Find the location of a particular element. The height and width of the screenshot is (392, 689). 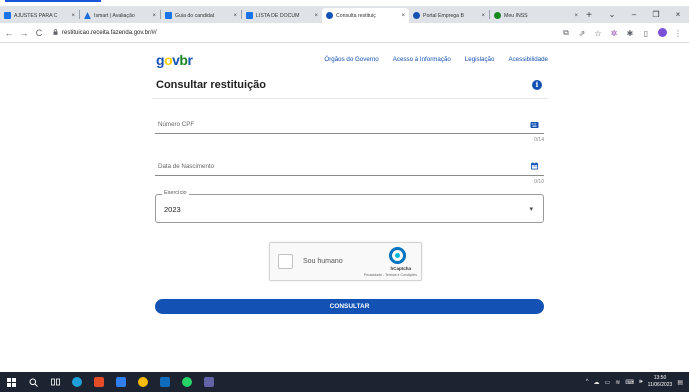

exercise-label: Exercício is located at coordinates (175, 193).